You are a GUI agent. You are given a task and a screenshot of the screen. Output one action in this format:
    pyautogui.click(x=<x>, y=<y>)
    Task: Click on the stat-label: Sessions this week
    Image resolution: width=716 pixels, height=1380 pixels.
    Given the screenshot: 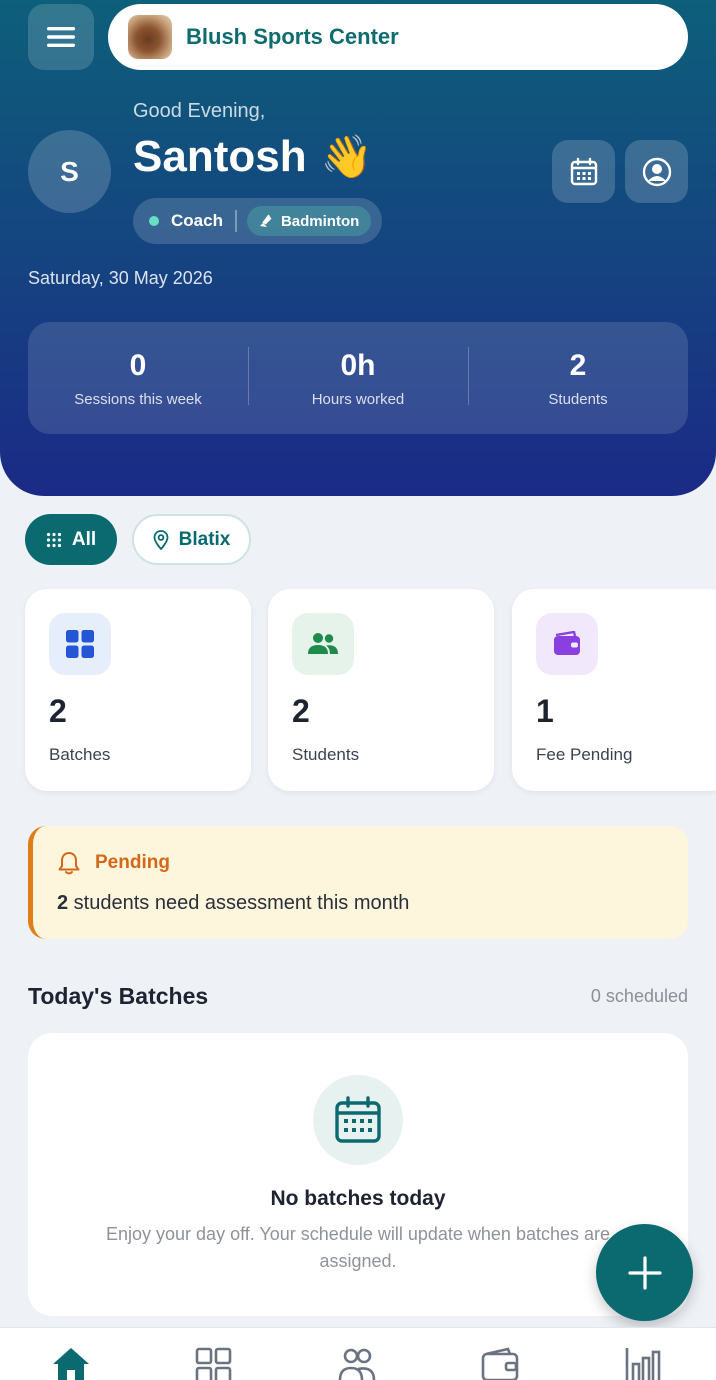 What is the action you would take?
    pyautogui.click(x=138, y=399)
    